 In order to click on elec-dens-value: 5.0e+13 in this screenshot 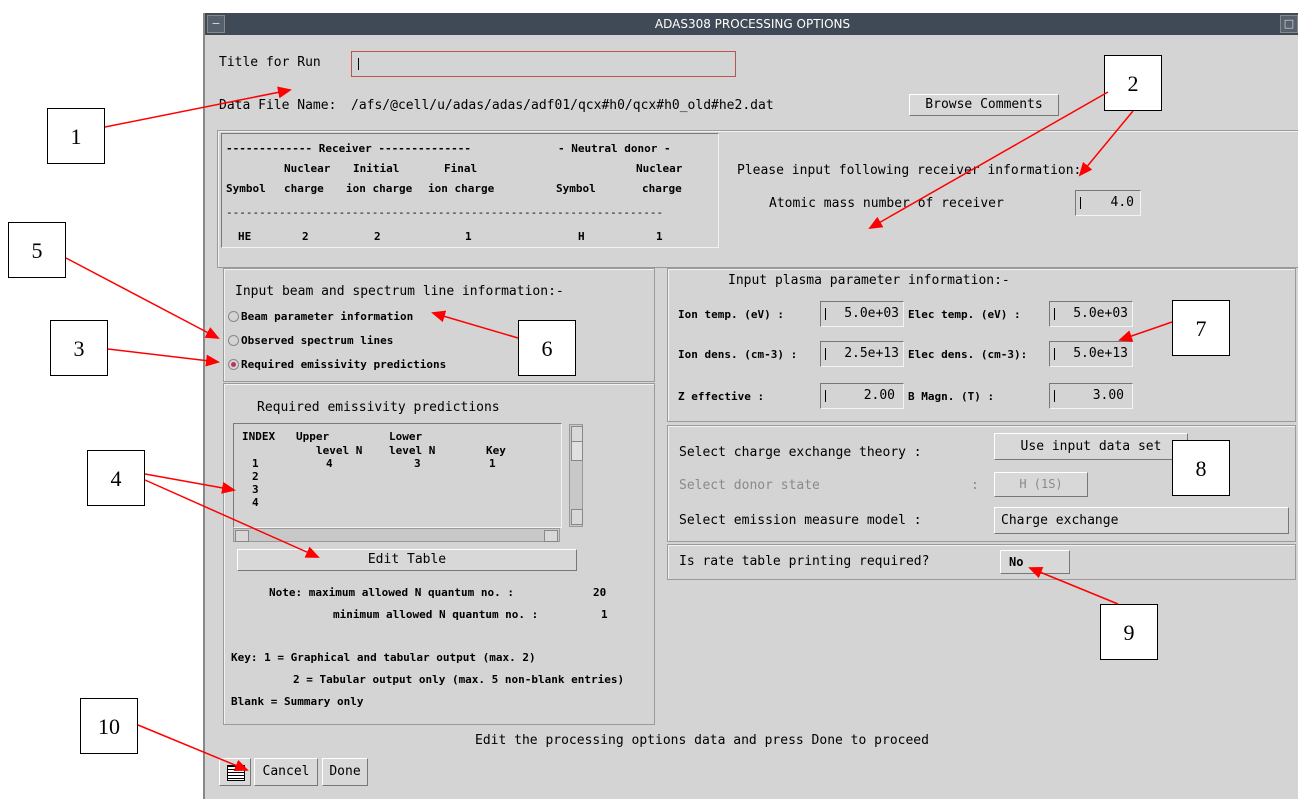, I will do `click(1100, 353)`.